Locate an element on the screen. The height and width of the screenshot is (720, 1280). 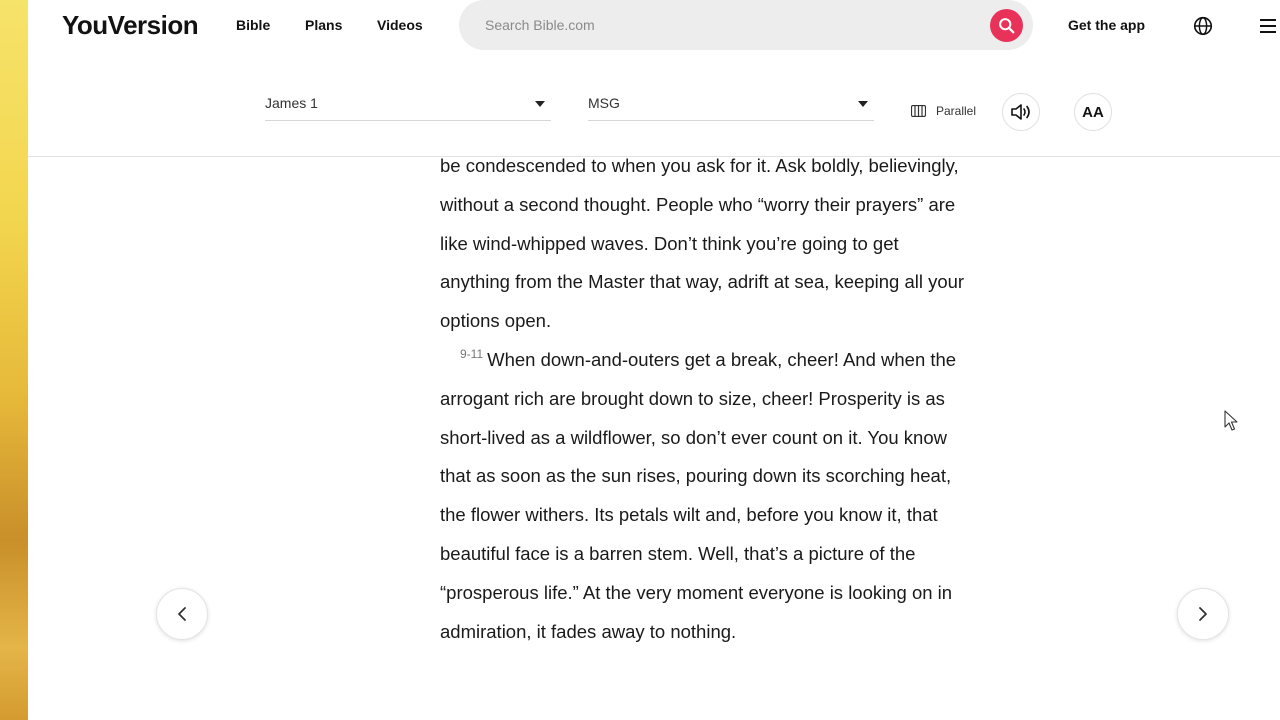
desktop-background-strip is located at coordinates (14, 360).